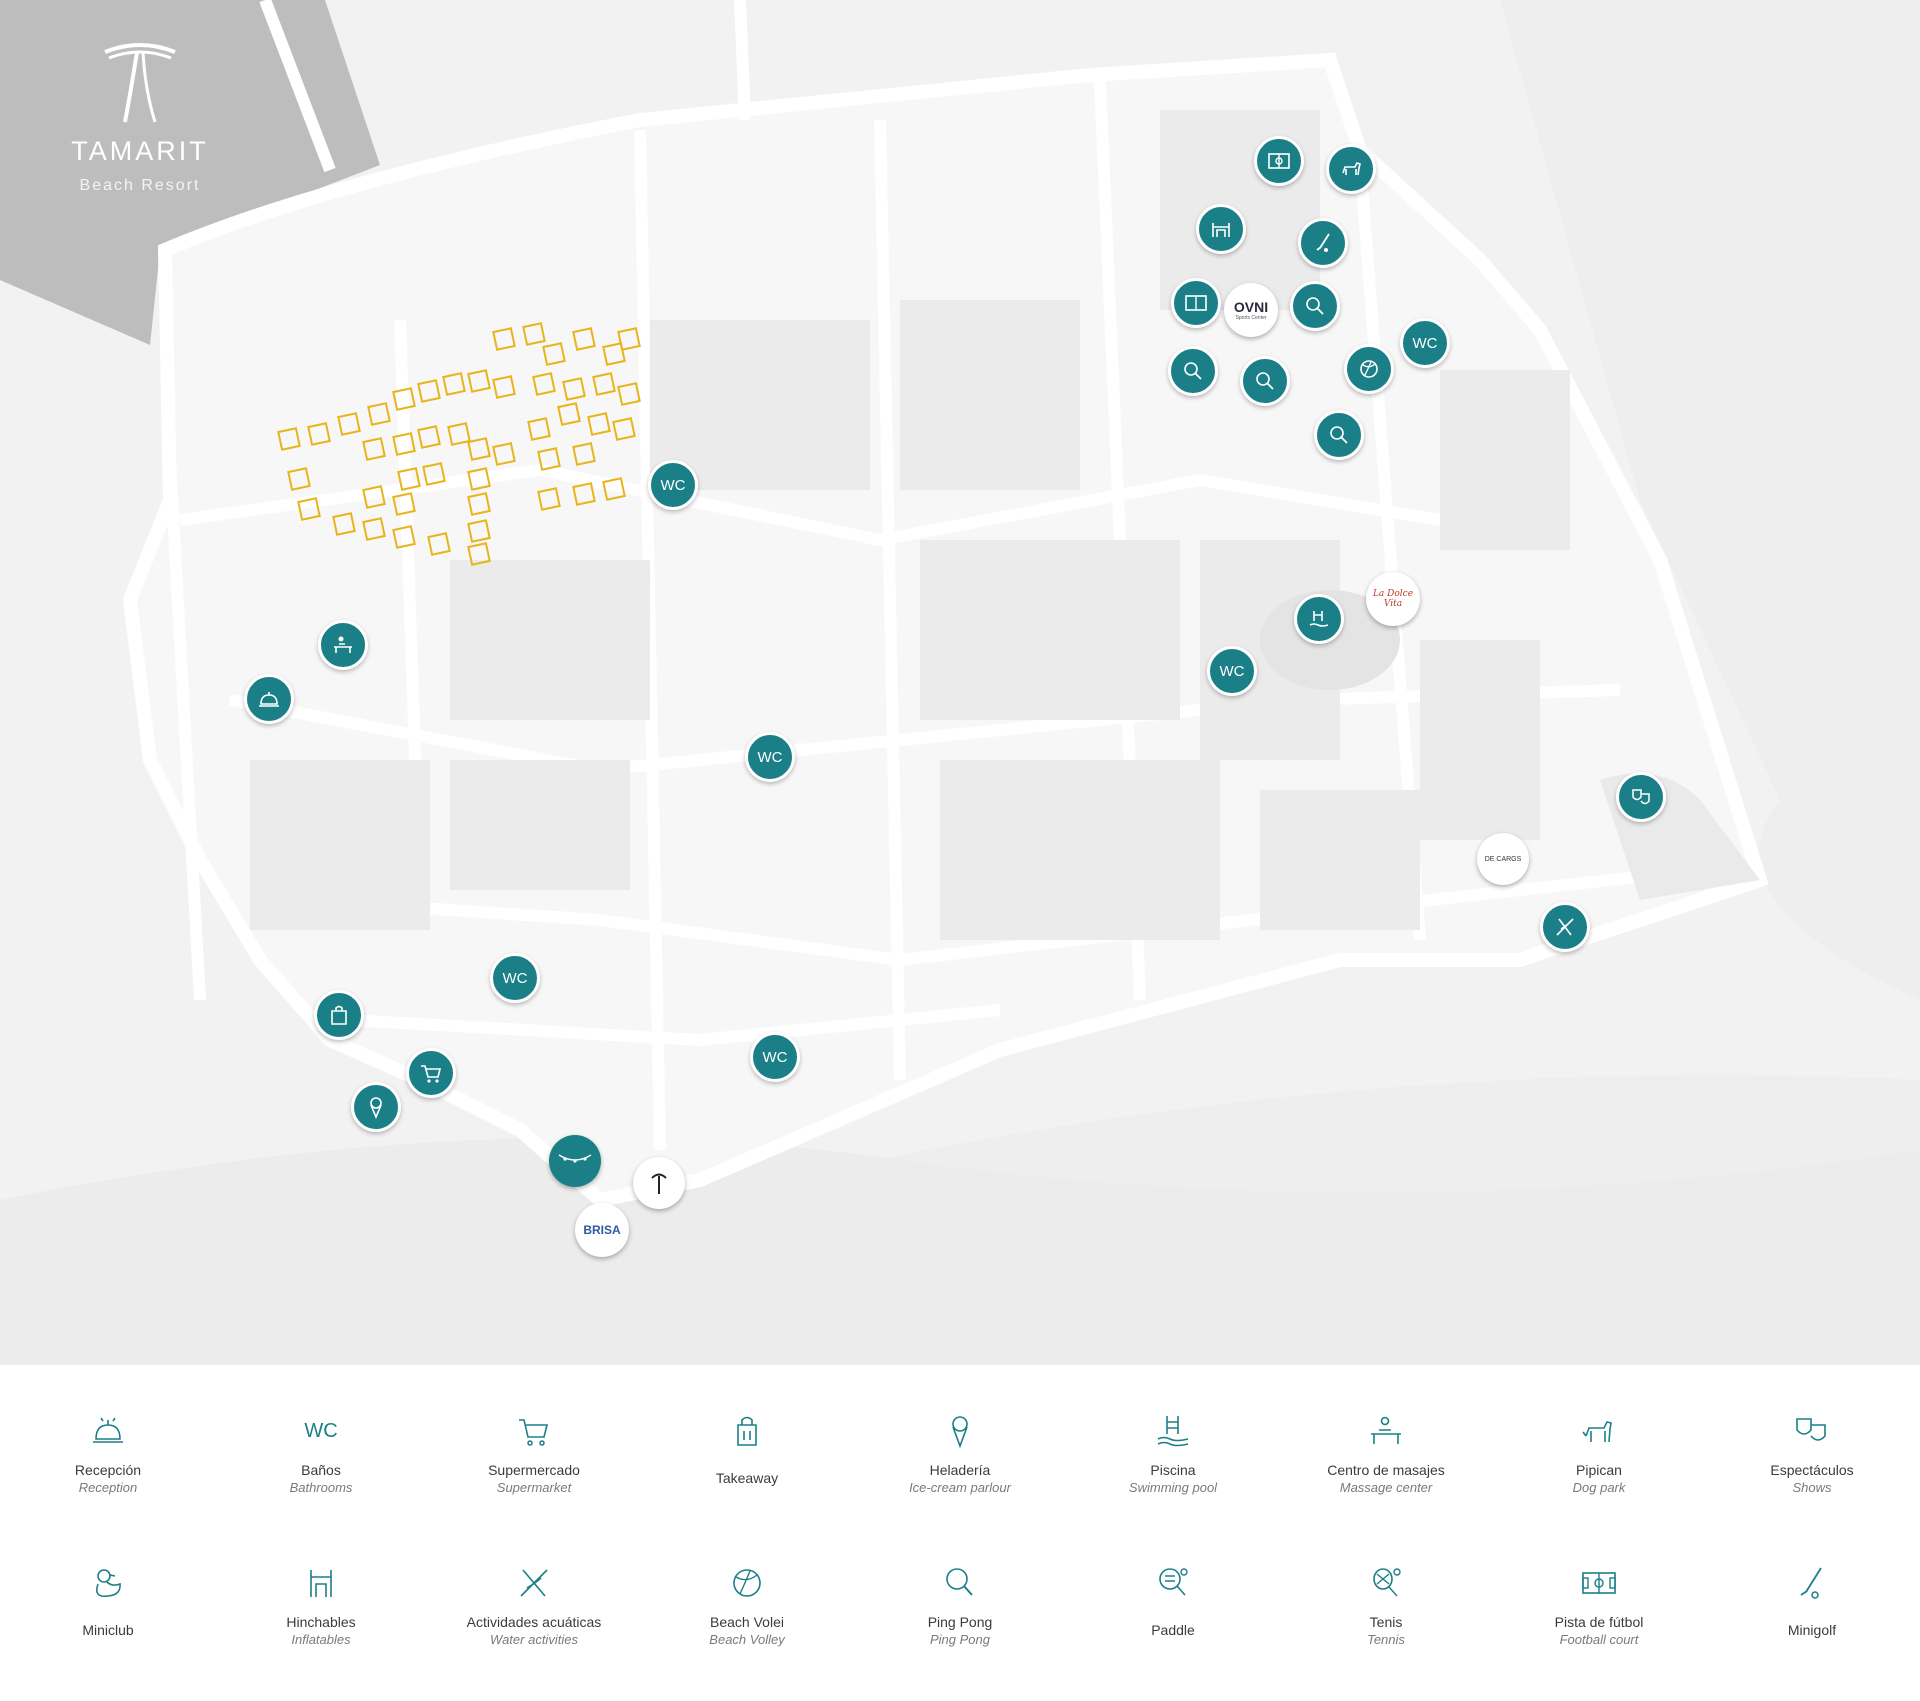 The width and height of the screenshot is (1920, 1701). I want to click on pool-pin, so click(1319, 619).